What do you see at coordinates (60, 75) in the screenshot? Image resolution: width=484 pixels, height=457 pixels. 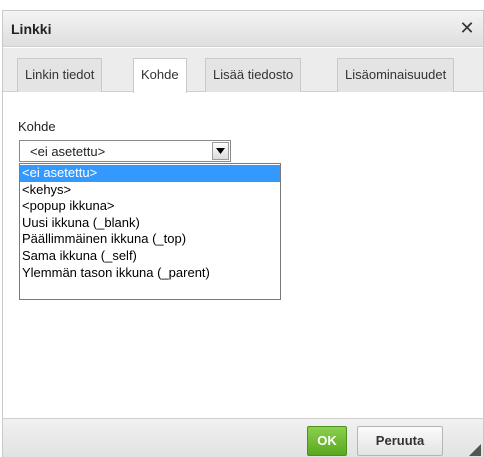 I see `tab-link-info: Linkin tiedot` at bounding box center [60, 75].